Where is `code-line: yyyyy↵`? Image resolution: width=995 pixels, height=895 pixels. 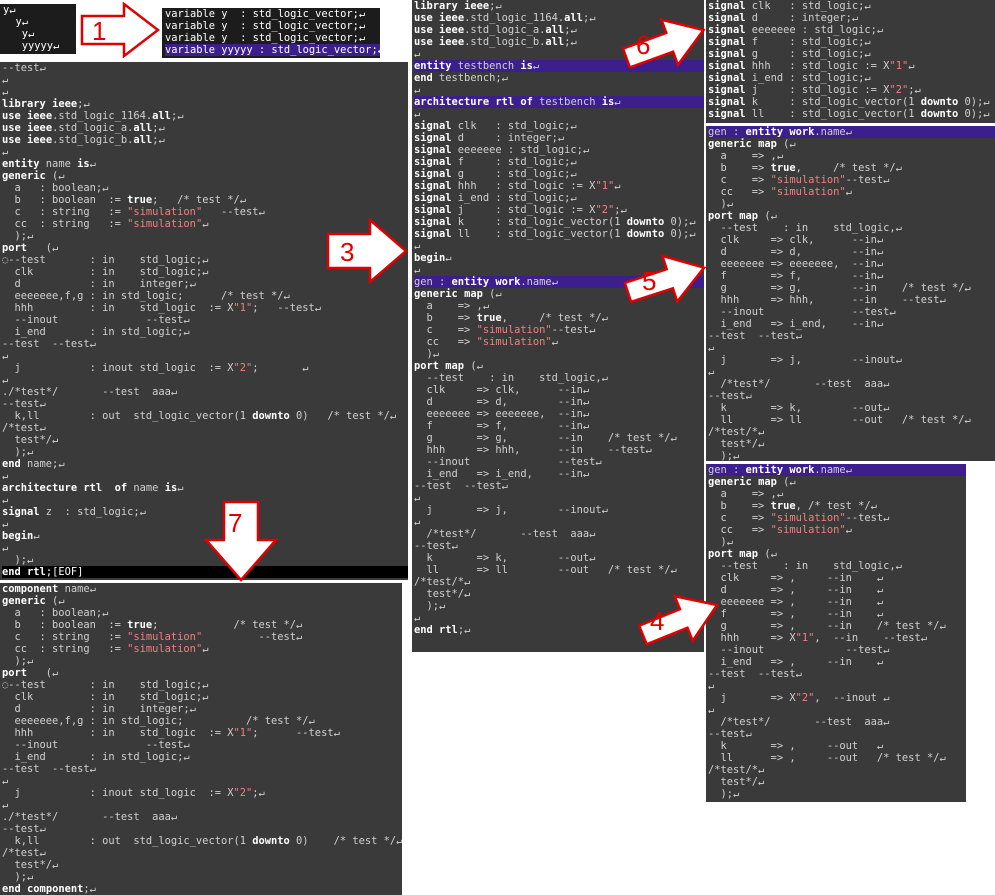 code-line: yyyyy↵ is located at coordinates (31, 46).